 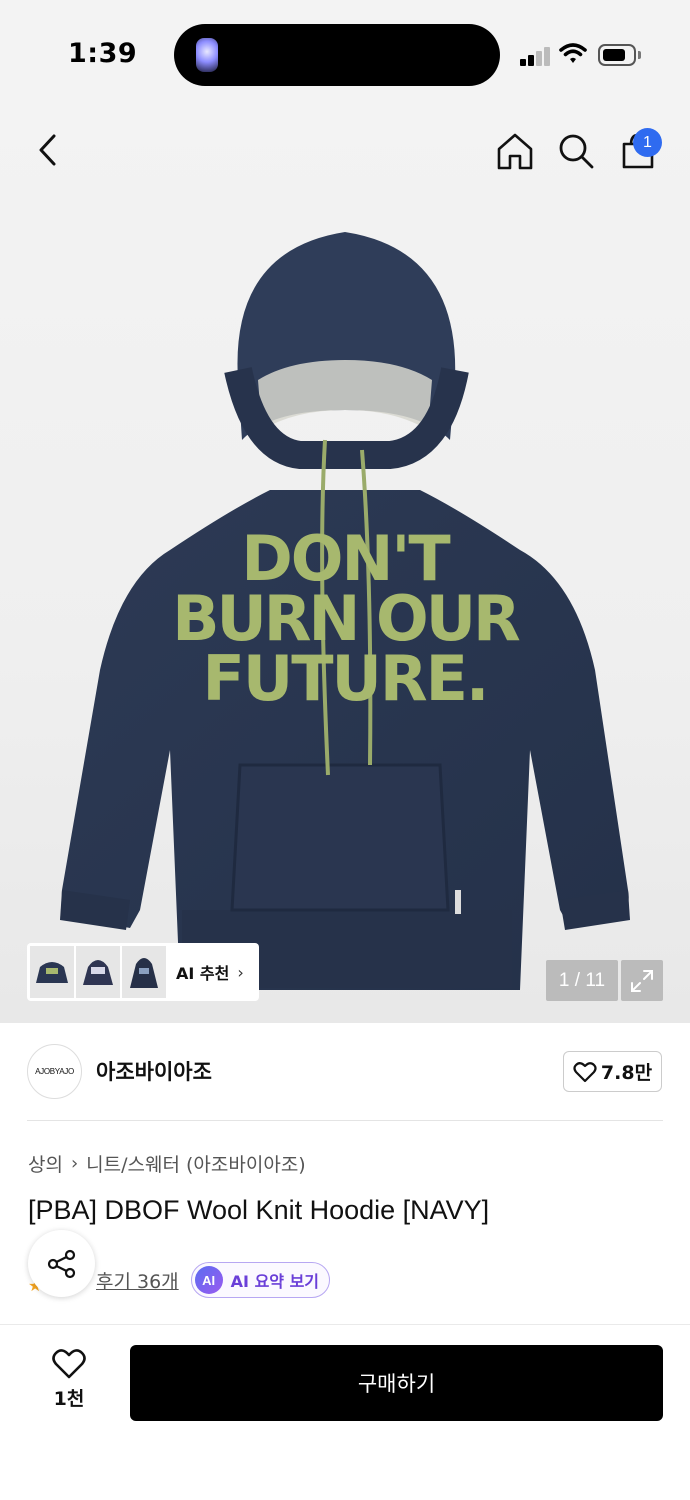 What do you see at coordinates (396, 1383) in the screenshot?
I see `buy-button: 구매하기` at bounding box center [396, 1383].